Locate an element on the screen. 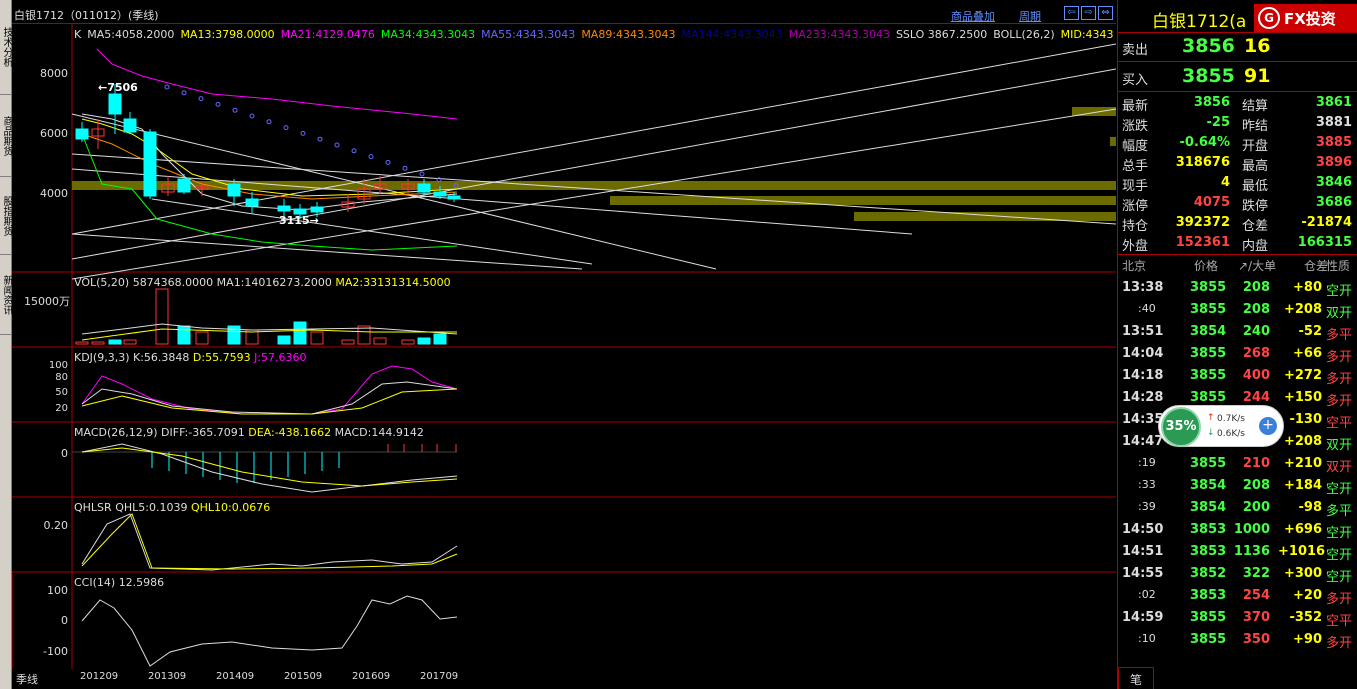 This screenshot has width=1357, height=689. cci-axis-box is located at coordinates (42, 620).